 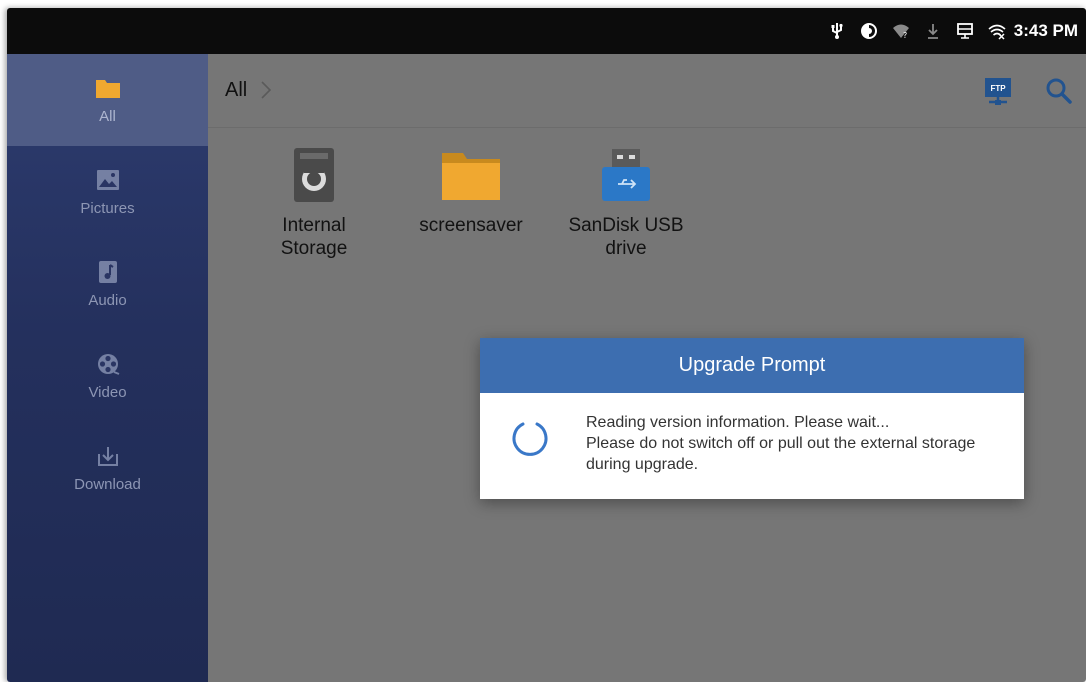 What do you see at coordinates (314, 237) in the screenshot?
I see `file-name: Internal Storage` at bounding box center [314, 237].